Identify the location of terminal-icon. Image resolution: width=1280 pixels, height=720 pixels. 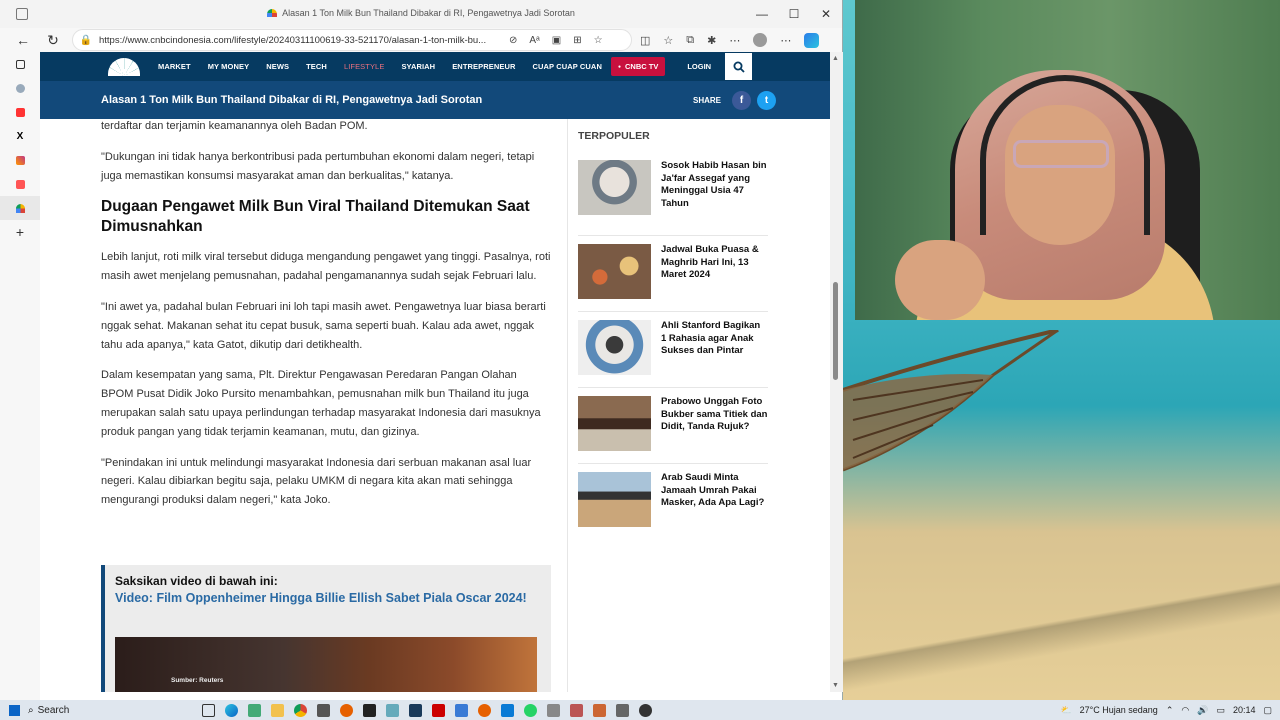
(369, 710).